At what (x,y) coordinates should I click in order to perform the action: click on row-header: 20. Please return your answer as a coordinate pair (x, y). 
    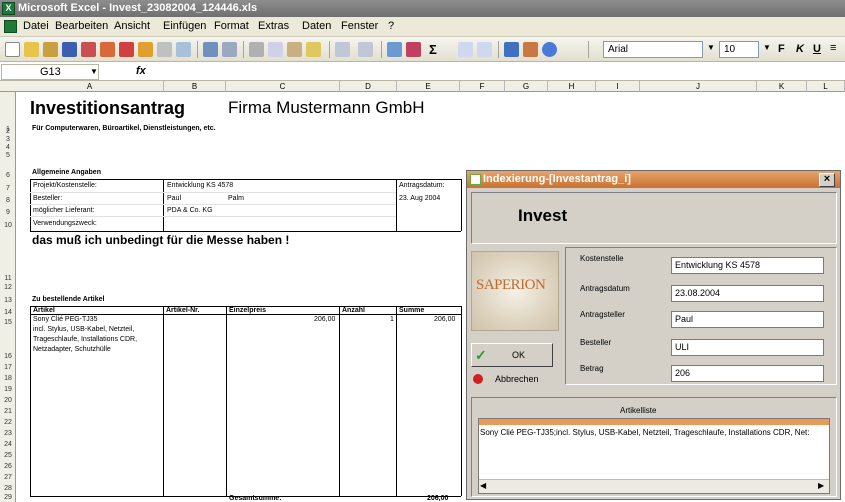
    Looking at the image, I should click on (8, 400).